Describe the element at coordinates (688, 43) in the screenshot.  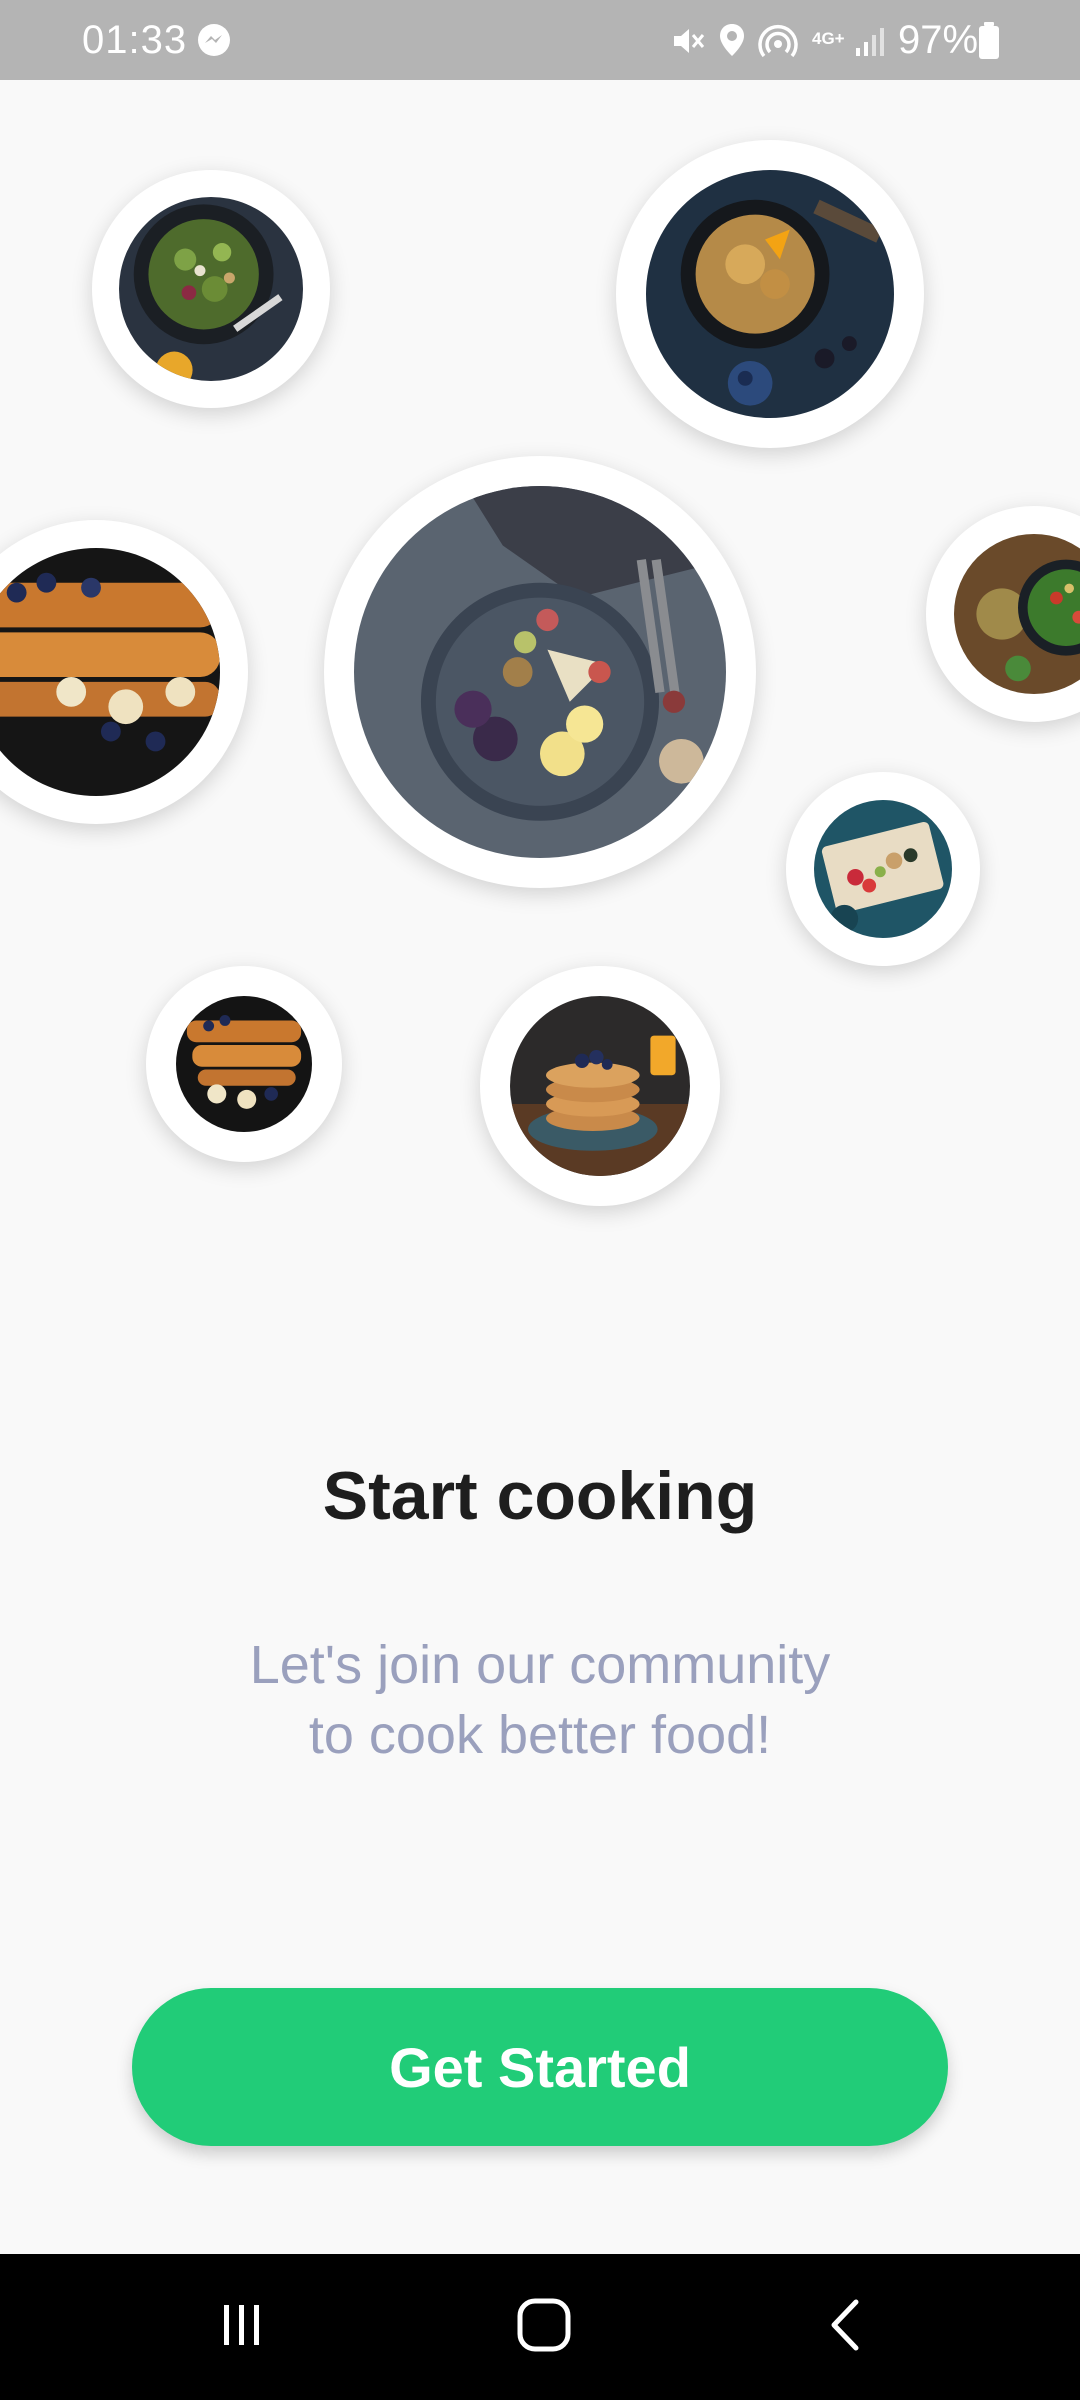
I see `mute-icon` at that location.